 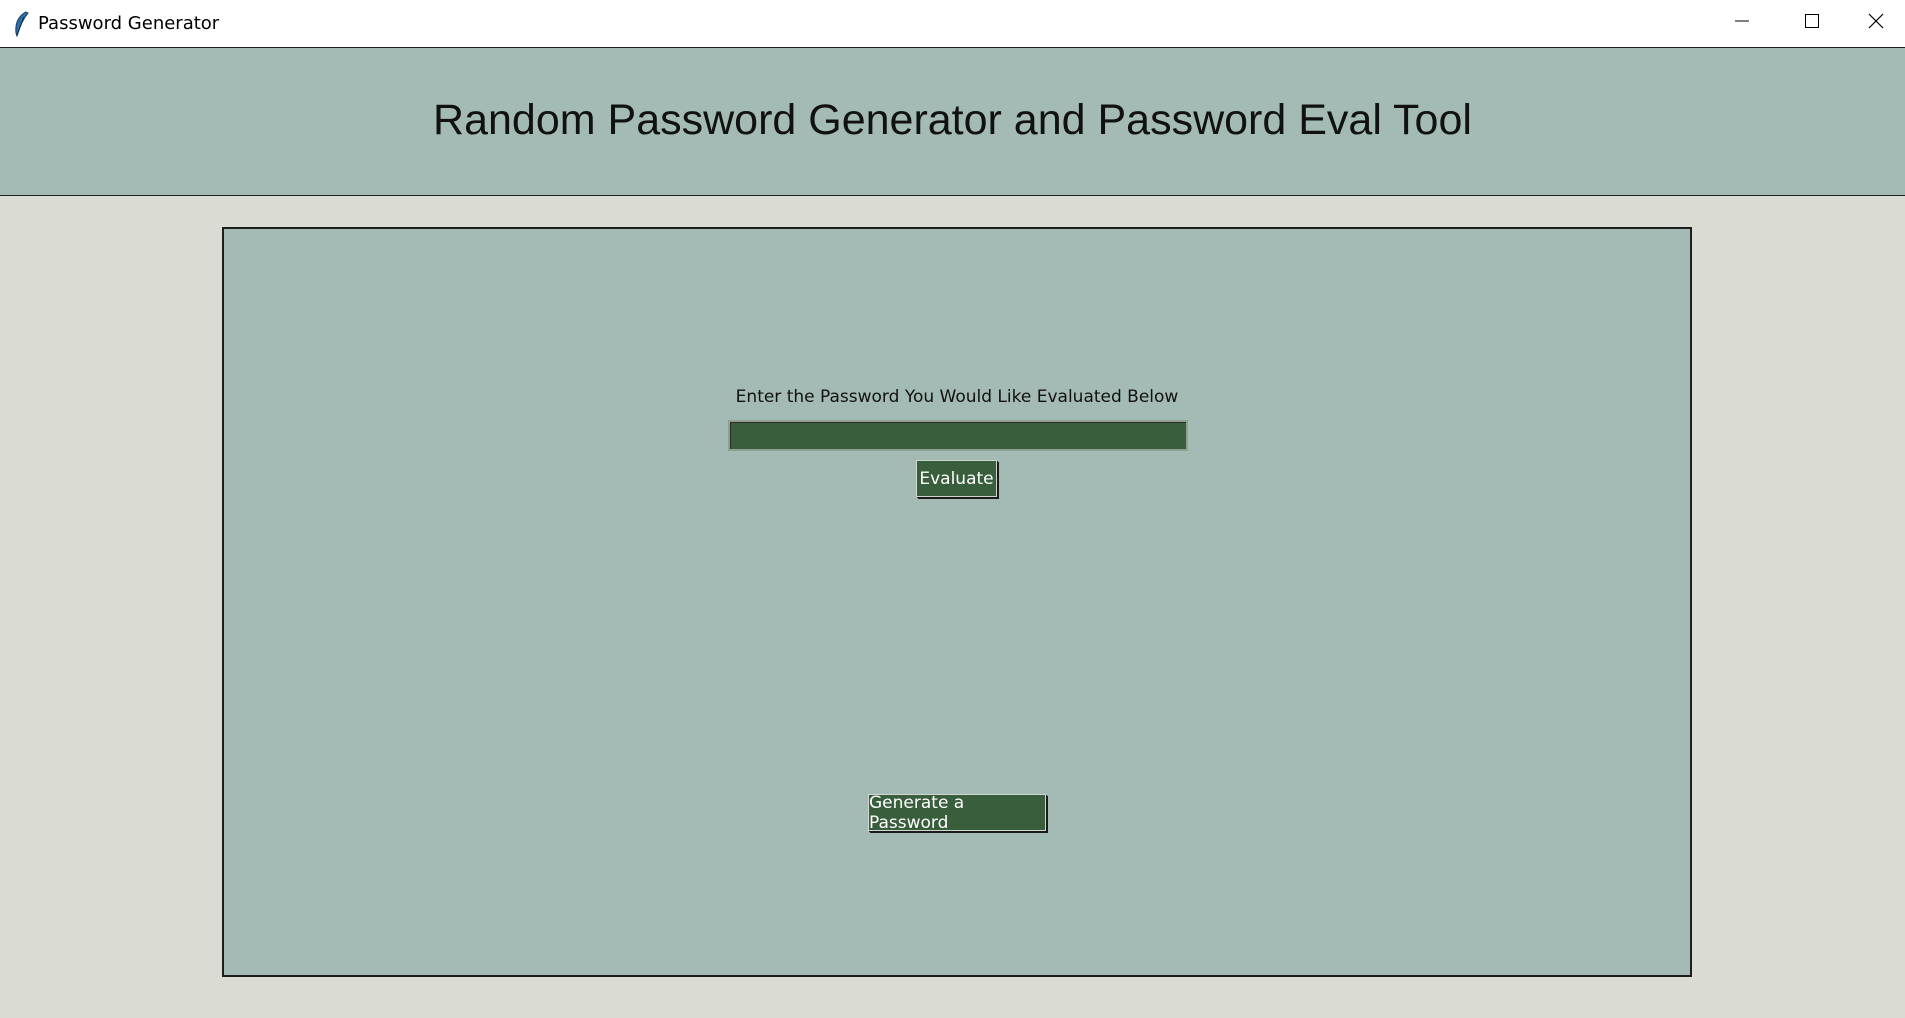 I want to click on minimize-button, so click(x=1742, y=23).